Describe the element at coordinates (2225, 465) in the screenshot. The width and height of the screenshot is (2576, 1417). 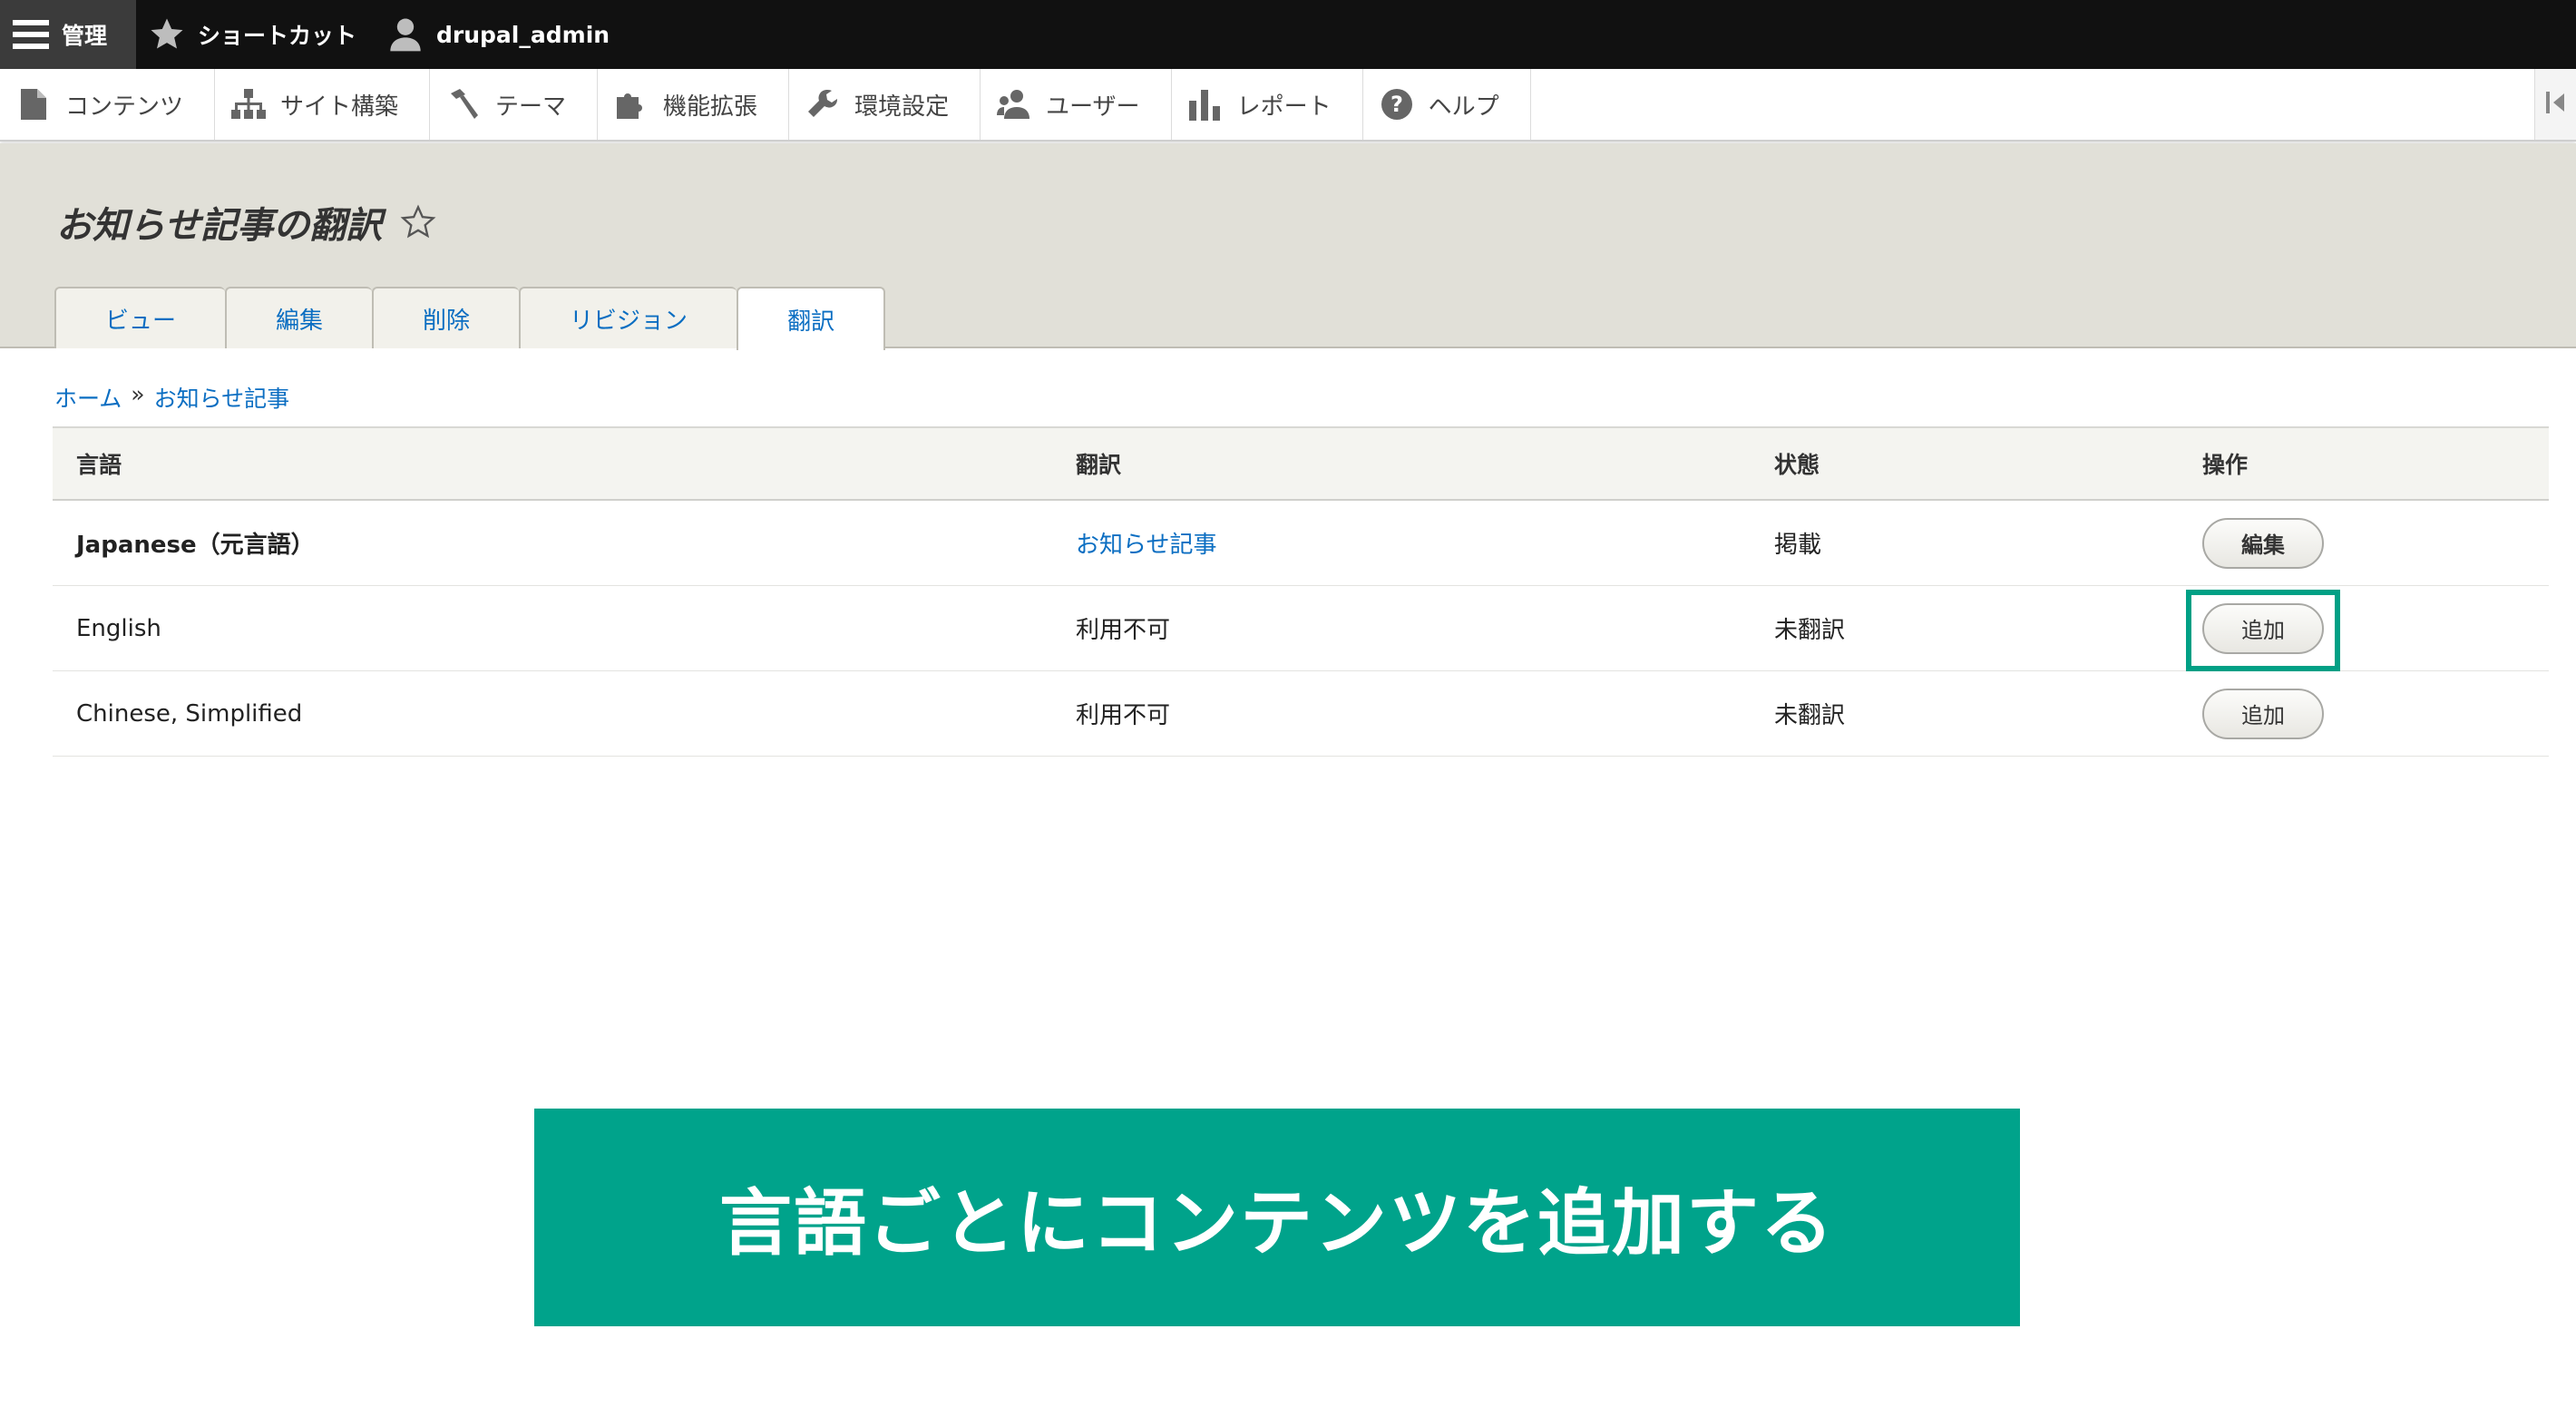
I see `column-header-operations: 操作` at that location.